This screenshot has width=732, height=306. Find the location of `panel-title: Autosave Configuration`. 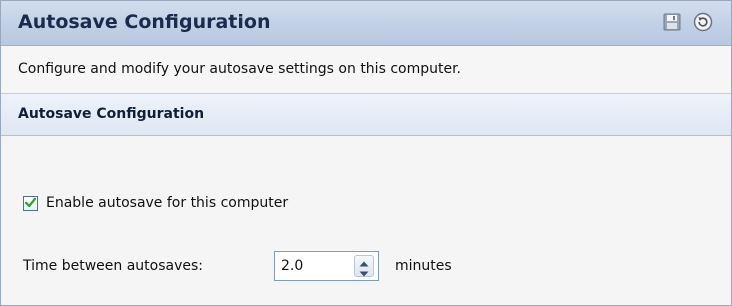

panel-title: Autosave Configuration is located at coordinates (144, 22).